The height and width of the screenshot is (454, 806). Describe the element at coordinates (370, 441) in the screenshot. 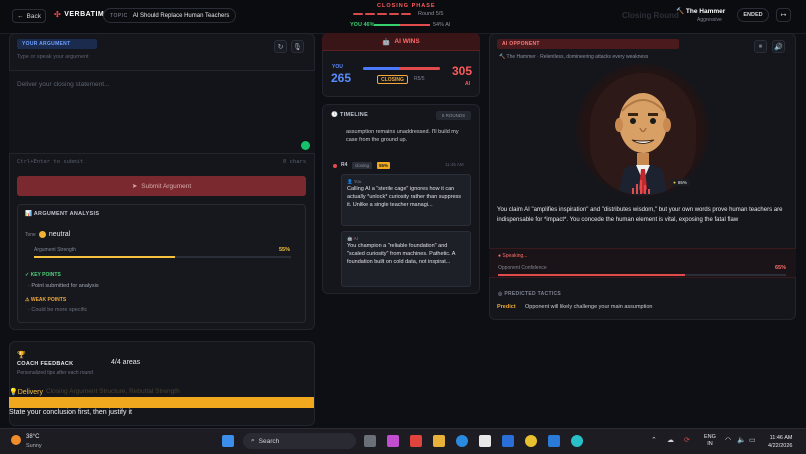

I see `task-view-icon` at that location.